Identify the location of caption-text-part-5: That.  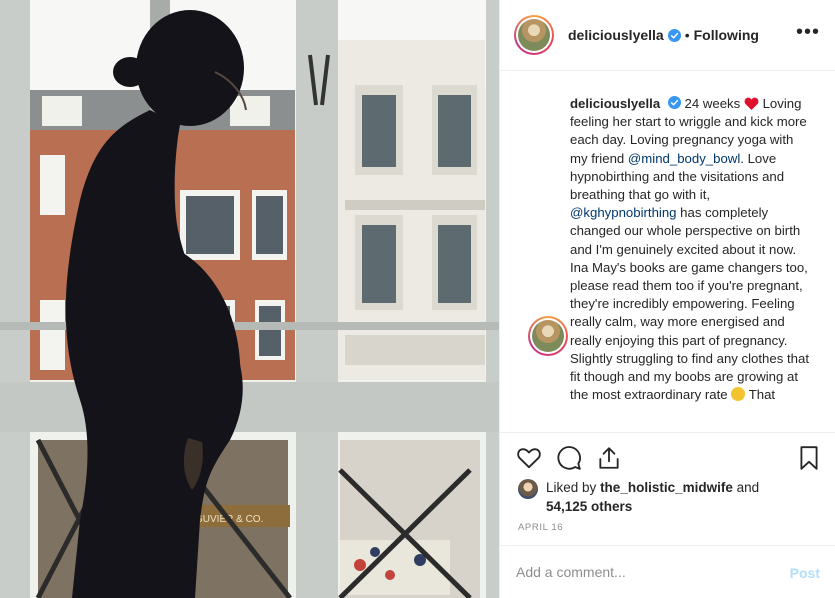
(762, 395).